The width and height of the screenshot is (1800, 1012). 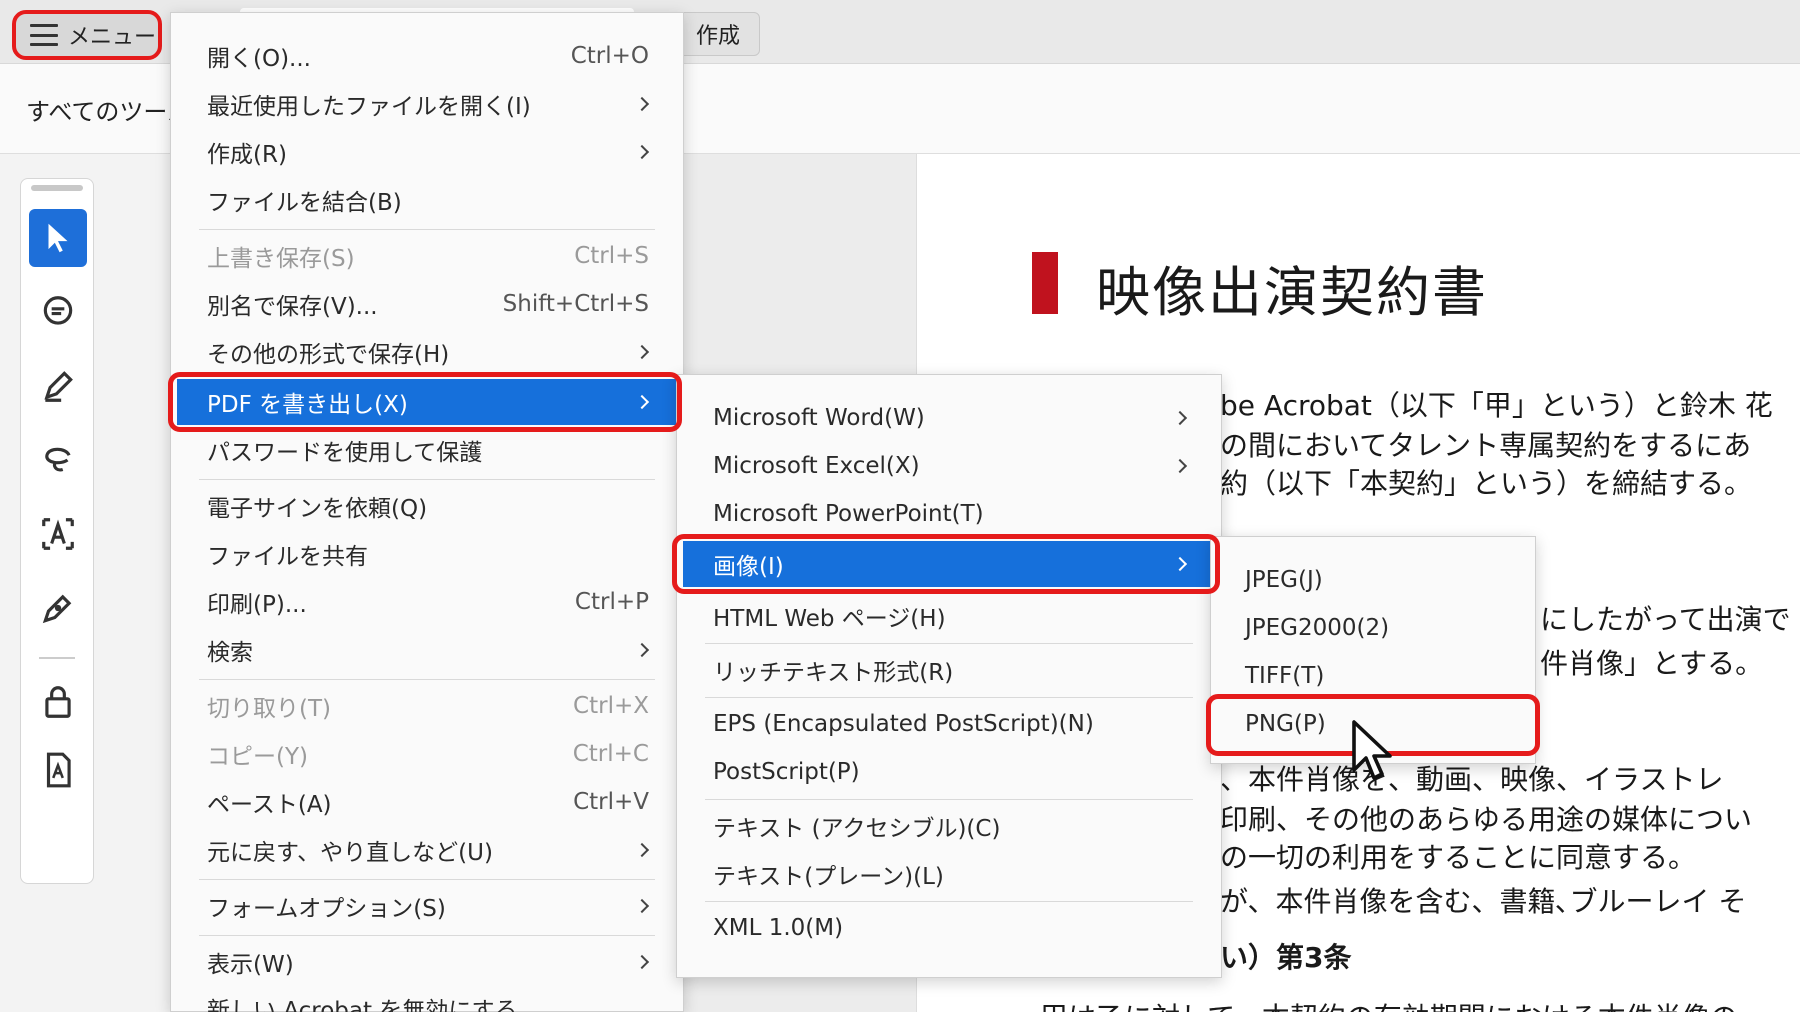 I want to click on document-line: の一切の利用をすることに同意する。, so click(x=1458, y=857).